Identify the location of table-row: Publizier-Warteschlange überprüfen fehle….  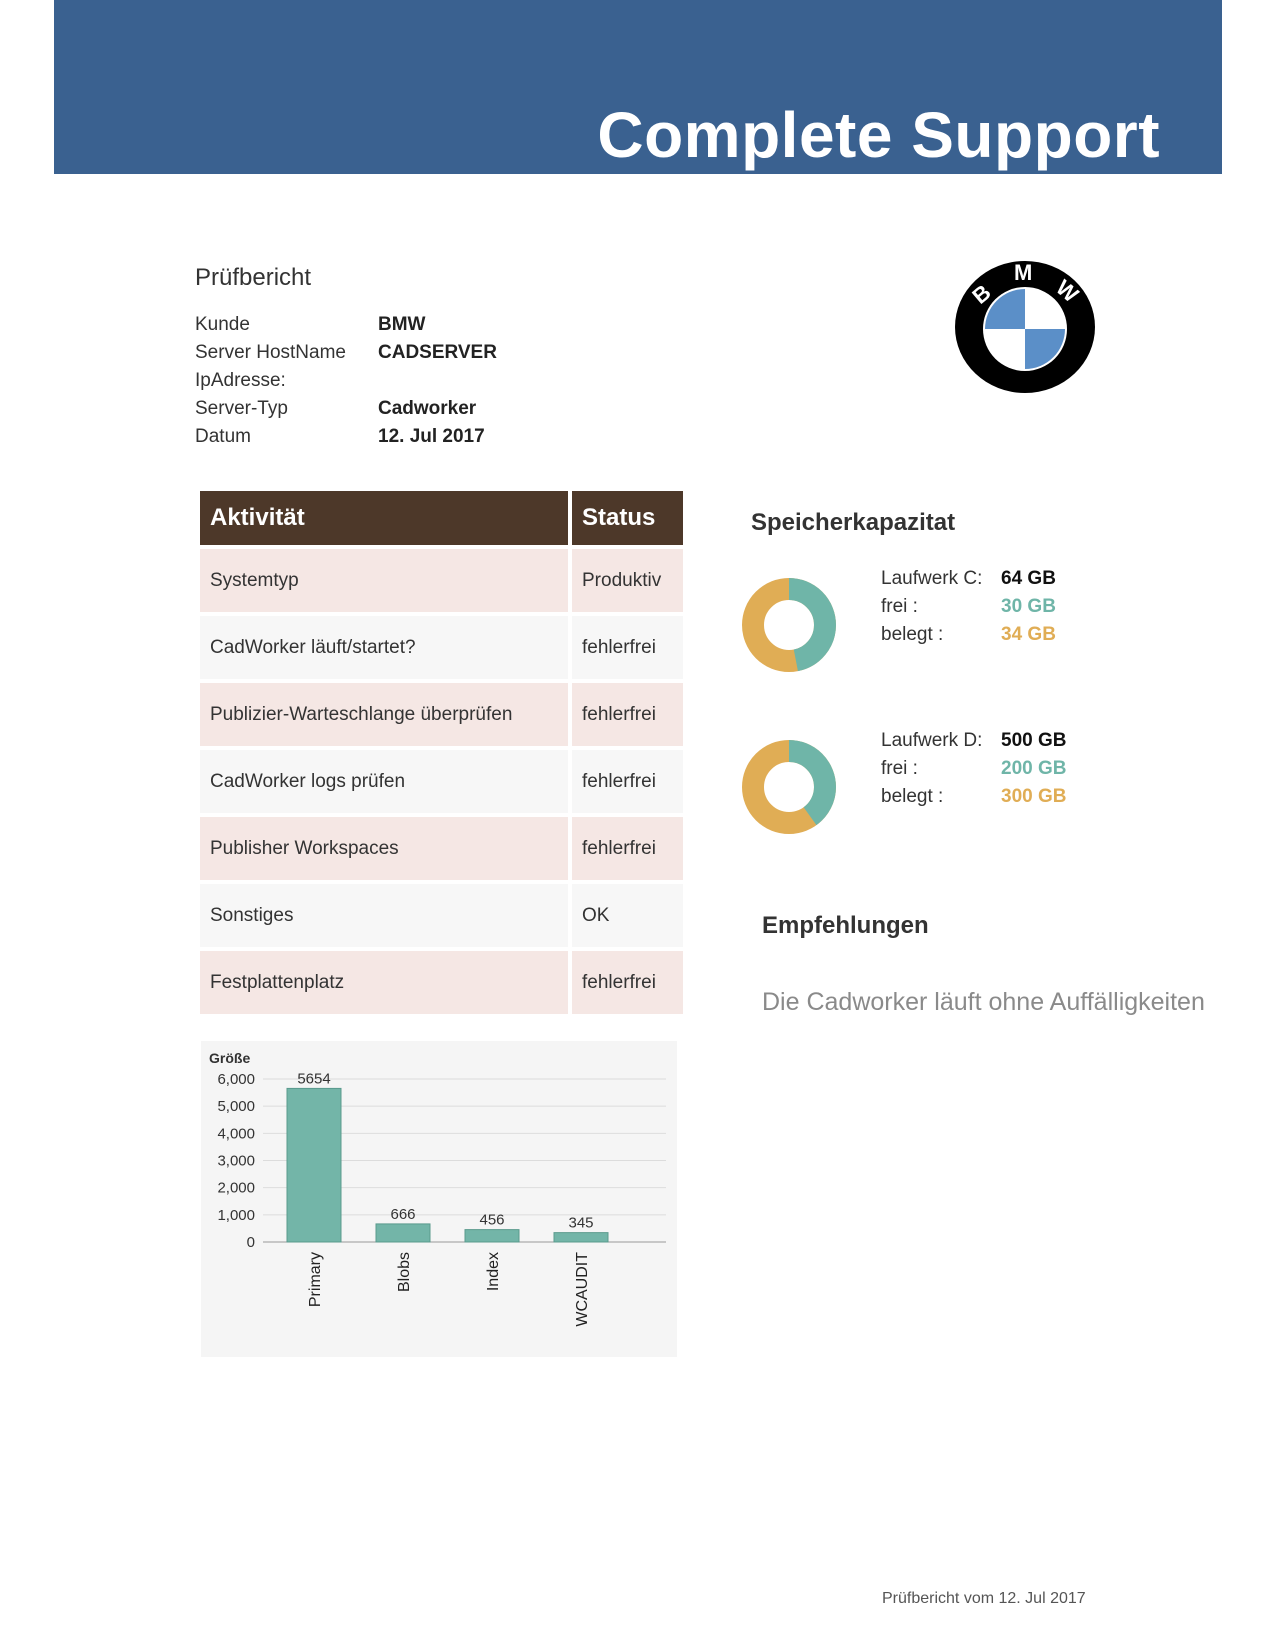
(441, 714).